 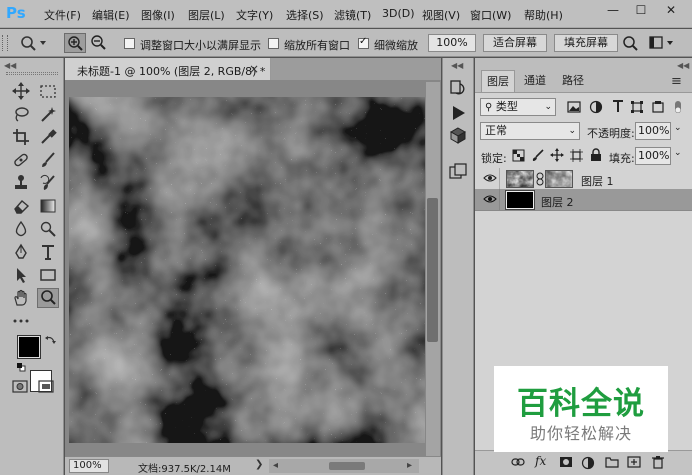 I want to click on strip-expand-icon: ◀◀, so click(x=457, y=65).